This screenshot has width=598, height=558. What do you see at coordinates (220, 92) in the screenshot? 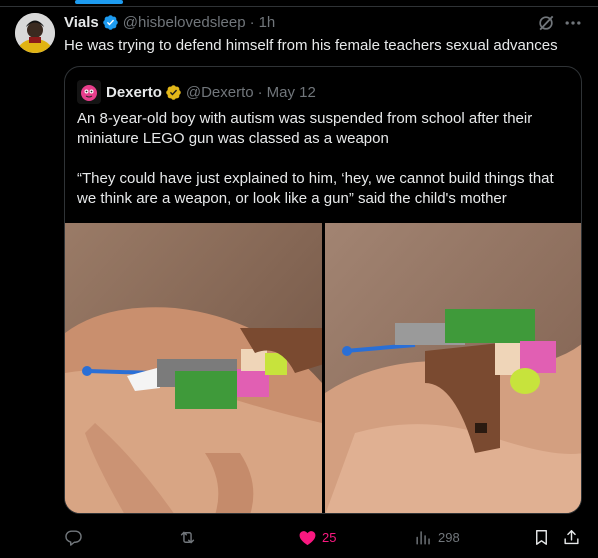
I see `quoted-author-handle: @Dexerto` at bounding box center [220, 92].